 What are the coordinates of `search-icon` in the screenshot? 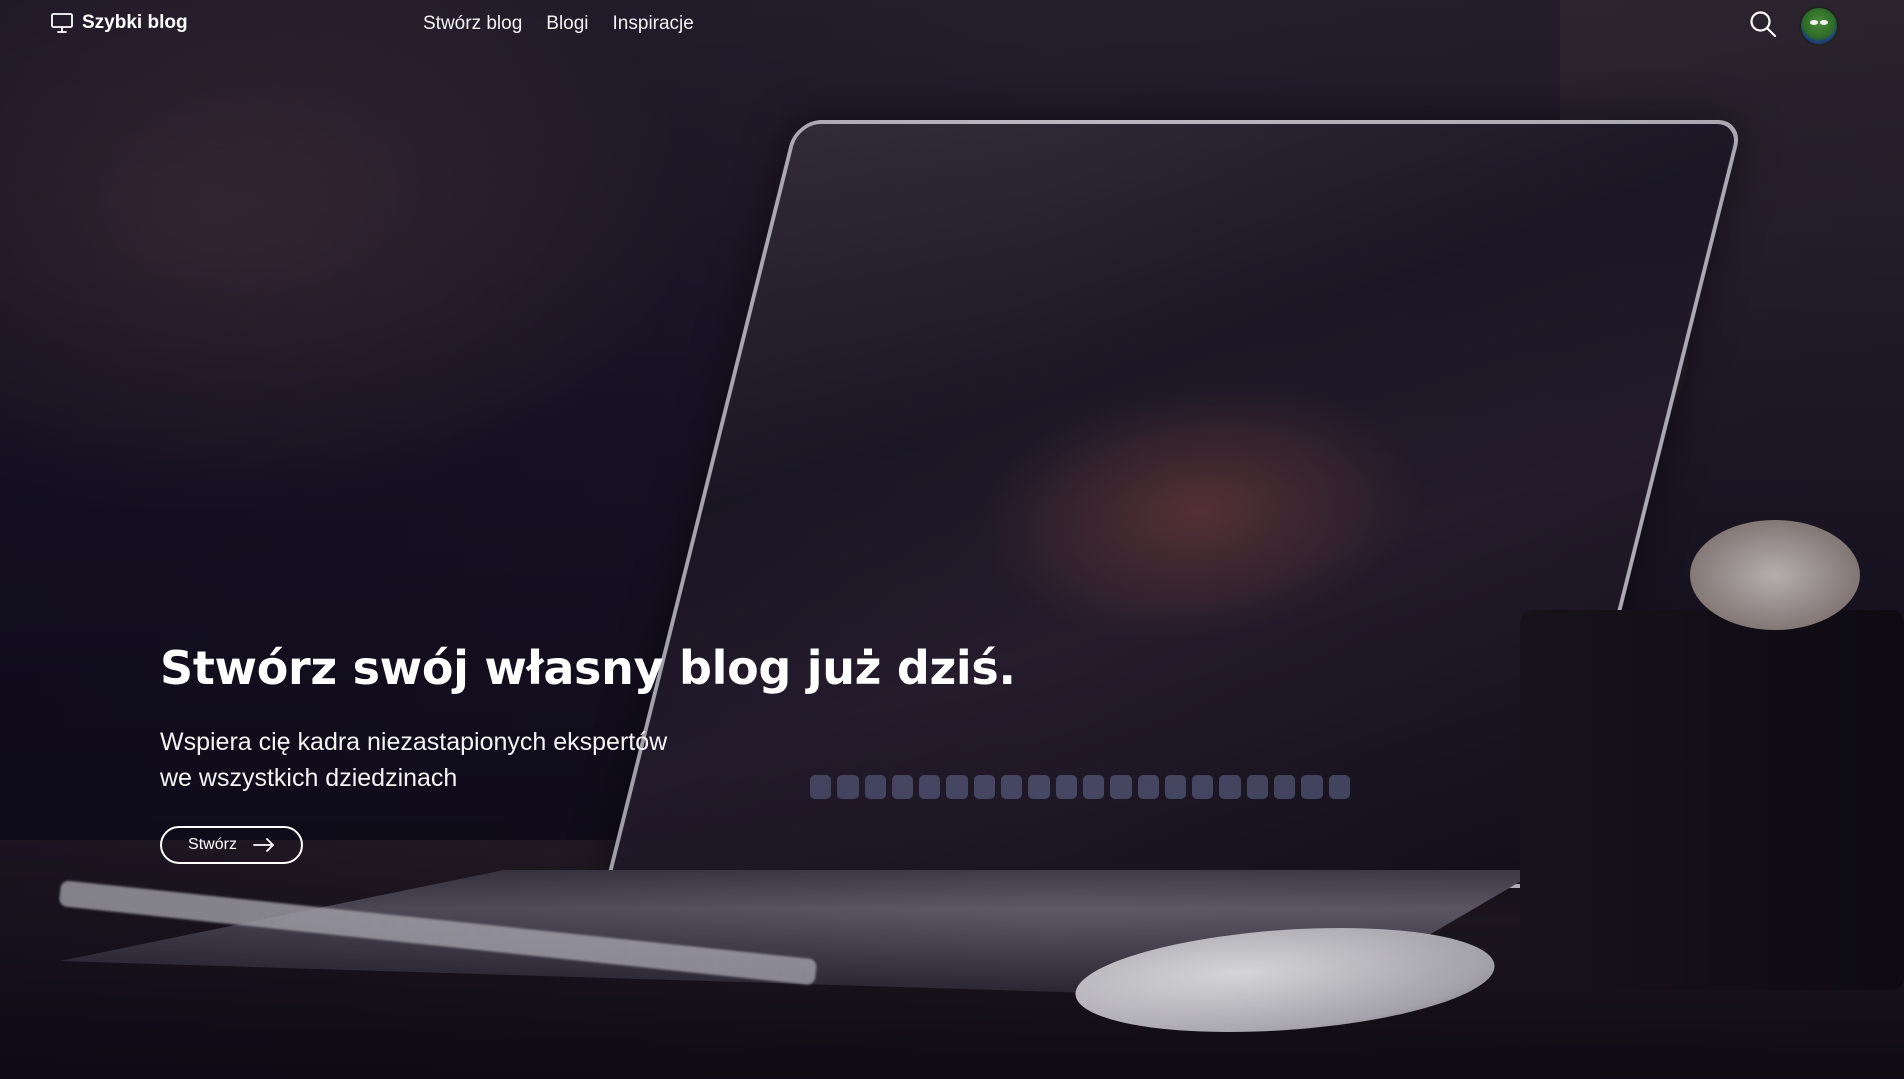 It's located at (1763, 24).